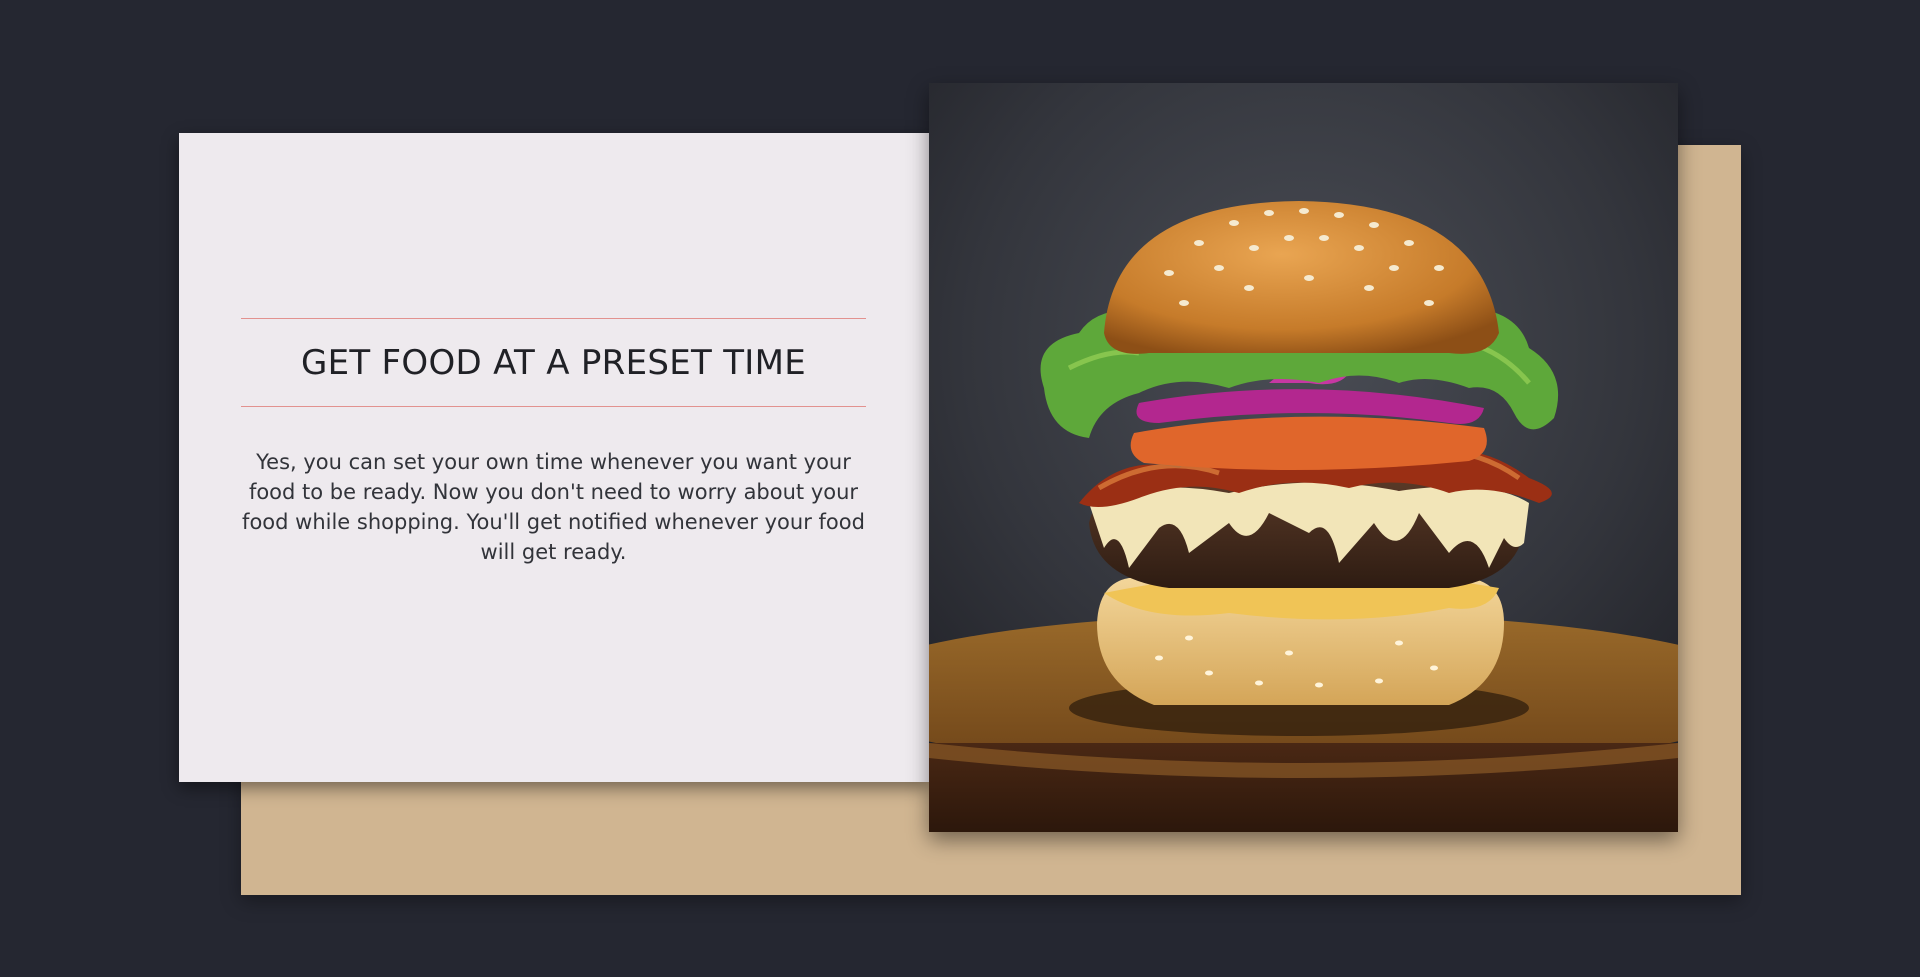 The width and height of the screenshot is (1920, 977). I want to click on feature-title: GET FOOD AT A PRESET TIME, so click(553, 363).